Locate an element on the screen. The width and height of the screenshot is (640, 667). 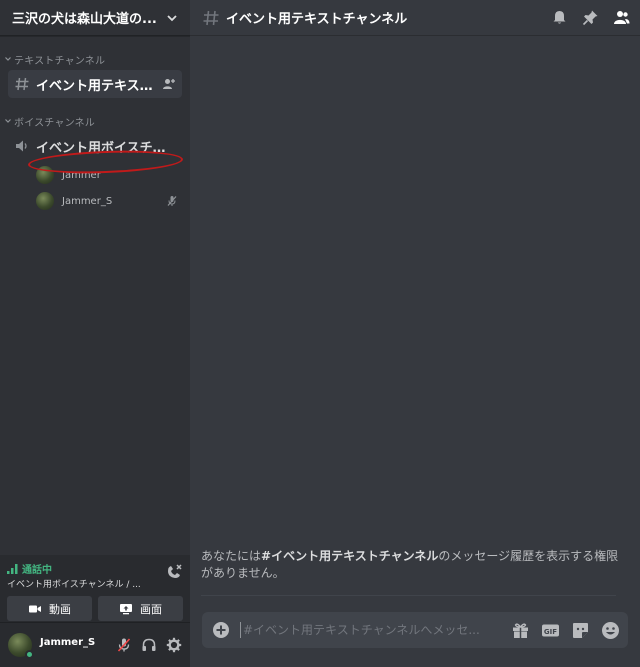
no-permission-prefix: あなたには is located at coordinates (231, 556).